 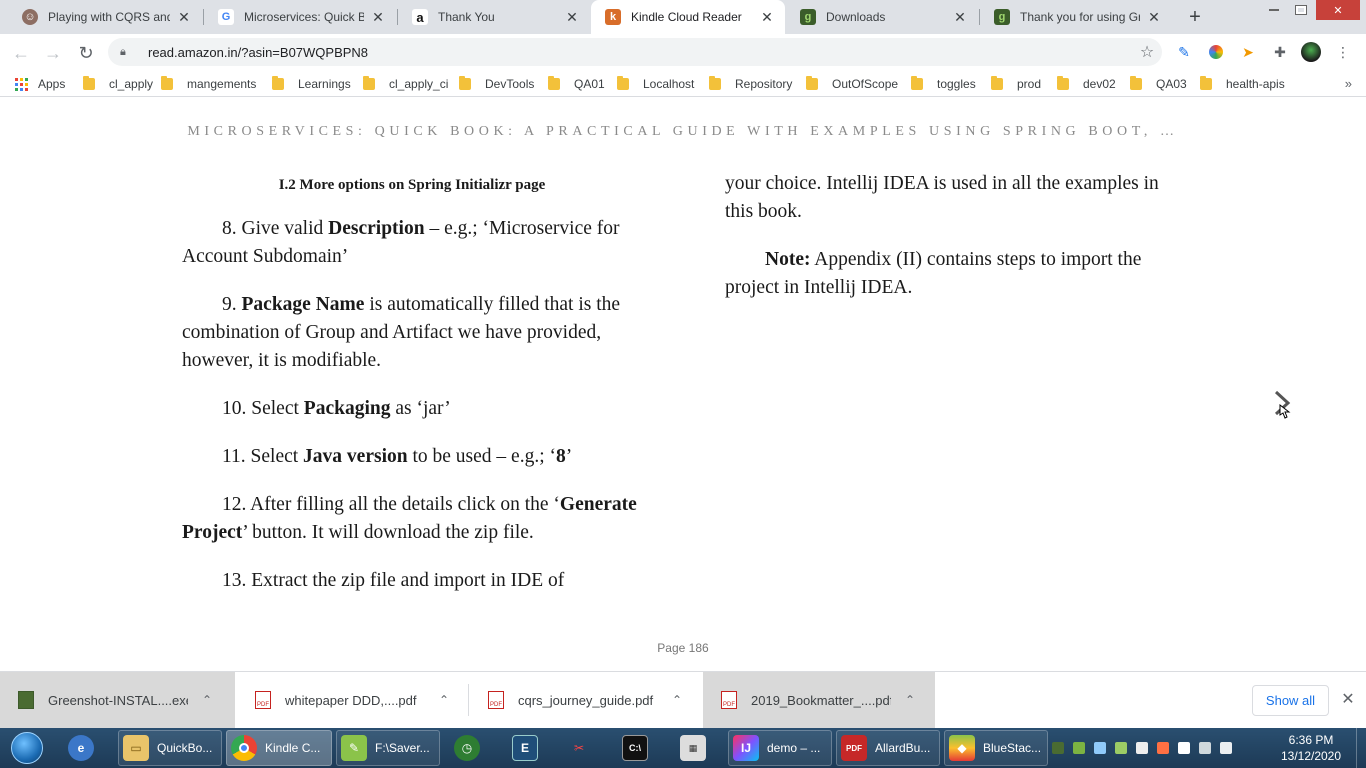 I want to click on tab-greenshot: g Thank you for using Gree ✕, so click(x=1076, y=17).